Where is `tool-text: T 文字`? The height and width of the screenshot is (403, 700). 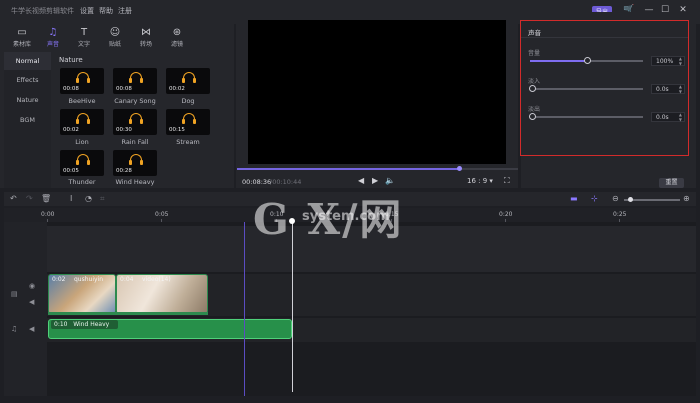
tool-text: T 文字 is located at coordinates (84, 37).